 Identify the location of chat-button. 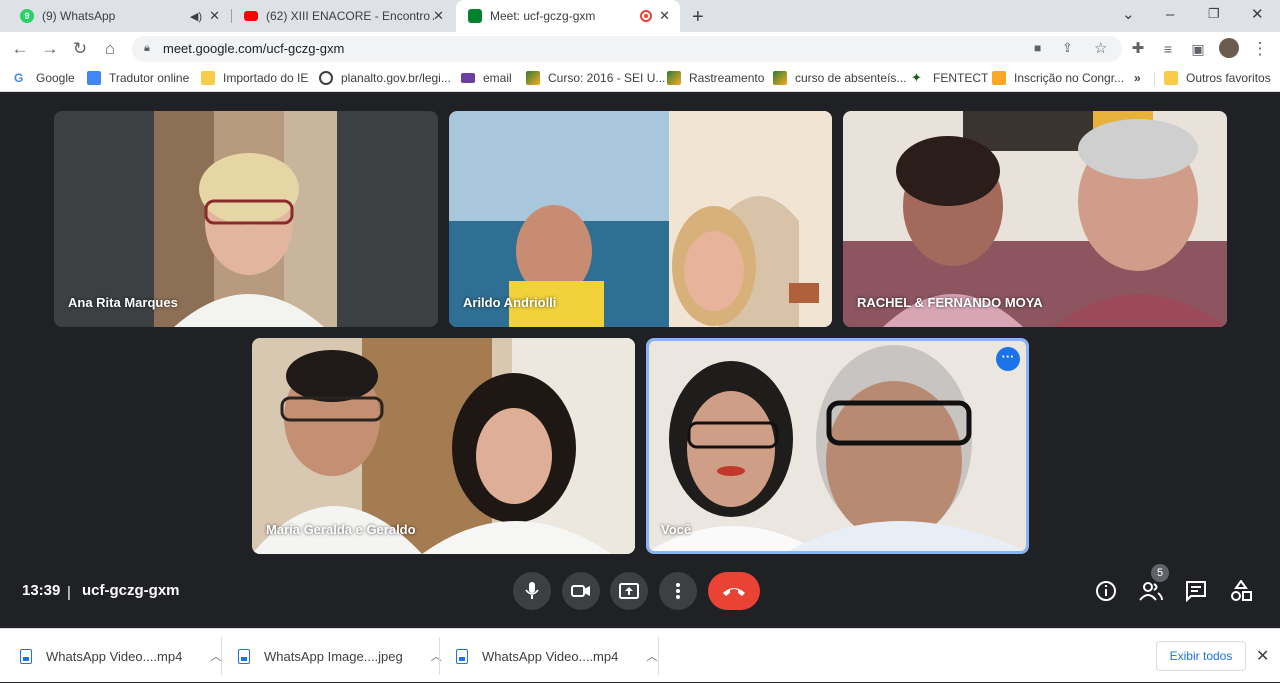
(1196, 591).